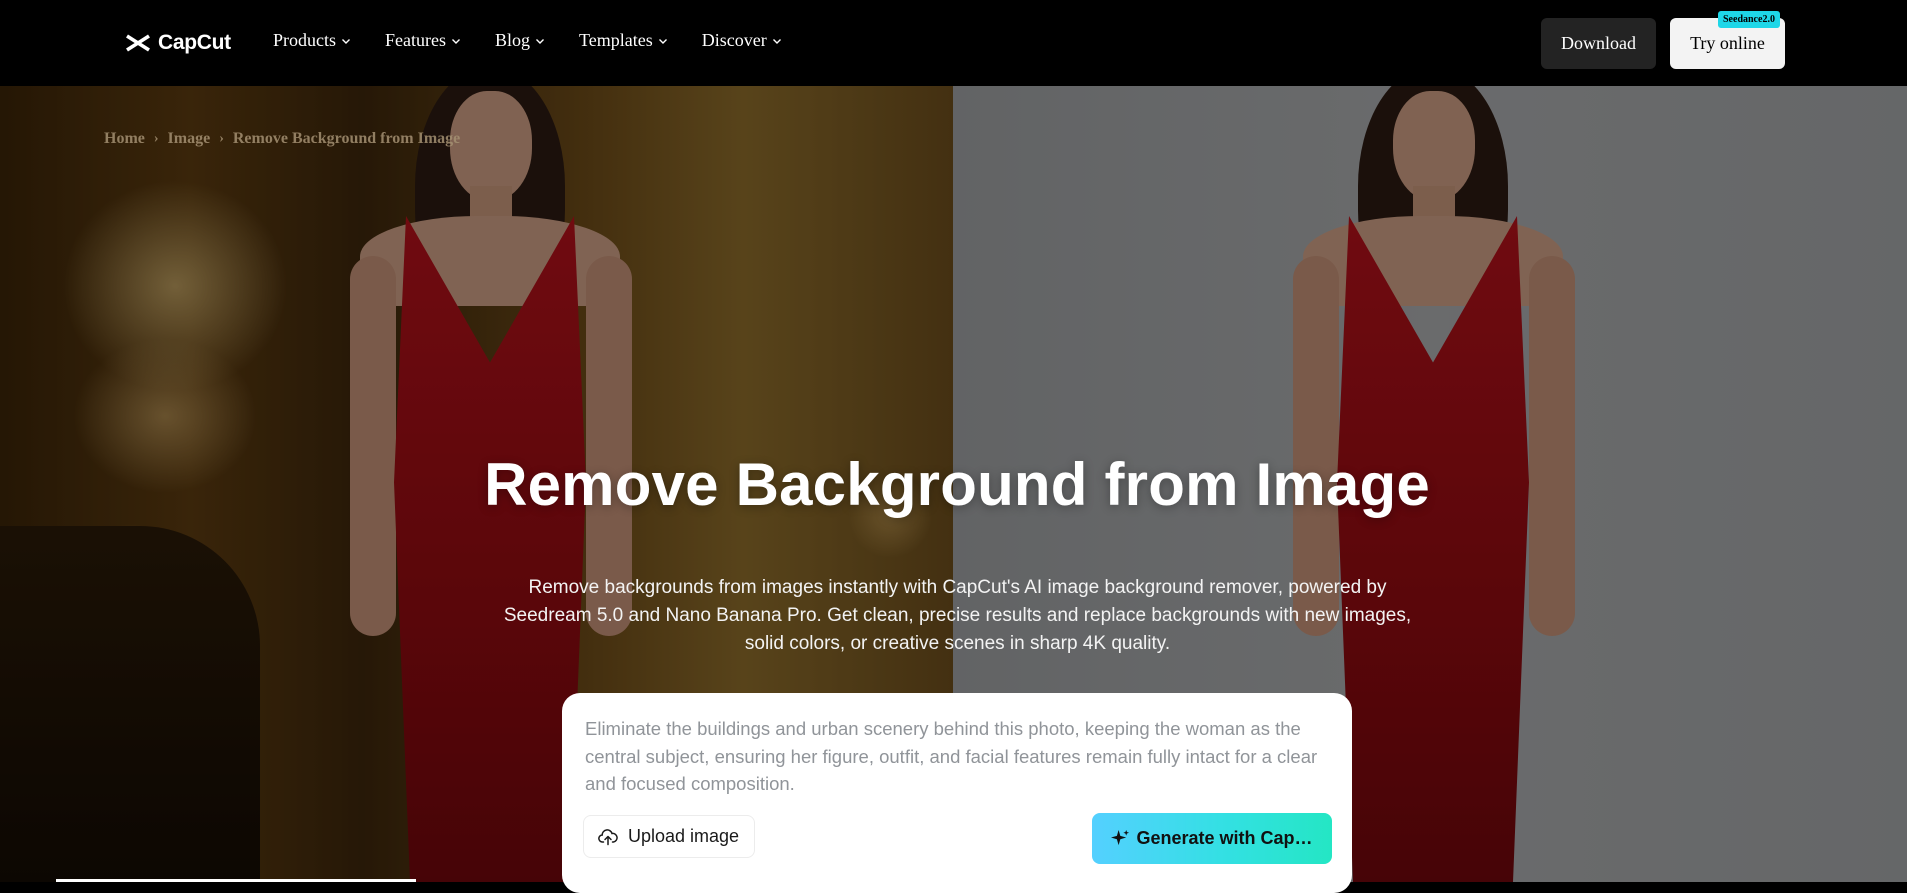 The height and width of the screenshot is (893, 1907). Describe the element at coordinates (616, 40) in the screenshot. I see `menu-item-label: Templates` at that location.